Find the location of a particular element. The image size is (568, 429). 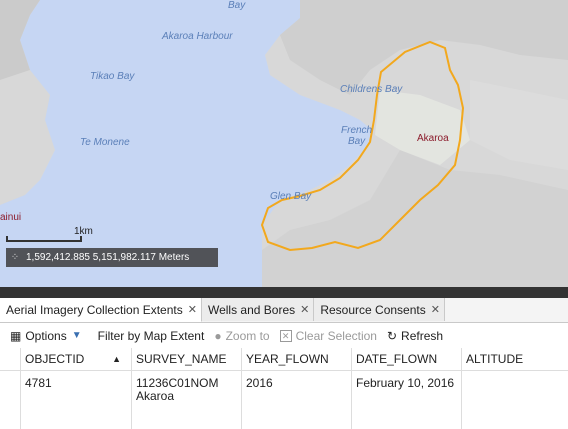

tab-label: Aerial Imagery Collection Extents is located at coordinates (94, 309).